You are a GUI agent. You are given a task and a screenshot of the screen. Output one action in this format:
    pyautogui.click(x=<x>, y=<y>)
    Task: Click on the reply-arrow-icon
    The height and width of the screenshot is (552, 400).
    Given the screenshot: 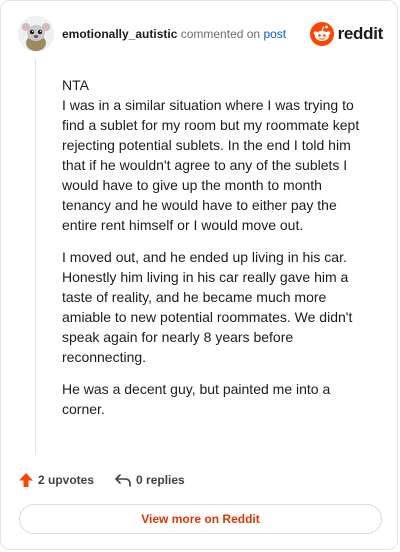 What is the action you would take?
    pyautogui.click(x=123, y=480)
    